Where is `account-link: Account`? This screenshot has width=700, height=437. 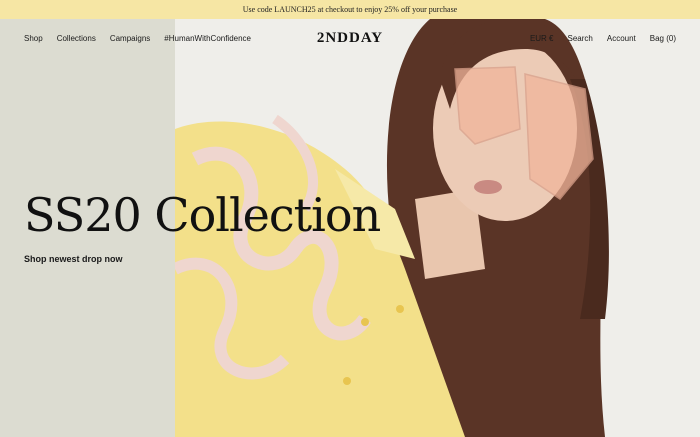 account-link: Account is located at coordinates (621, 38).